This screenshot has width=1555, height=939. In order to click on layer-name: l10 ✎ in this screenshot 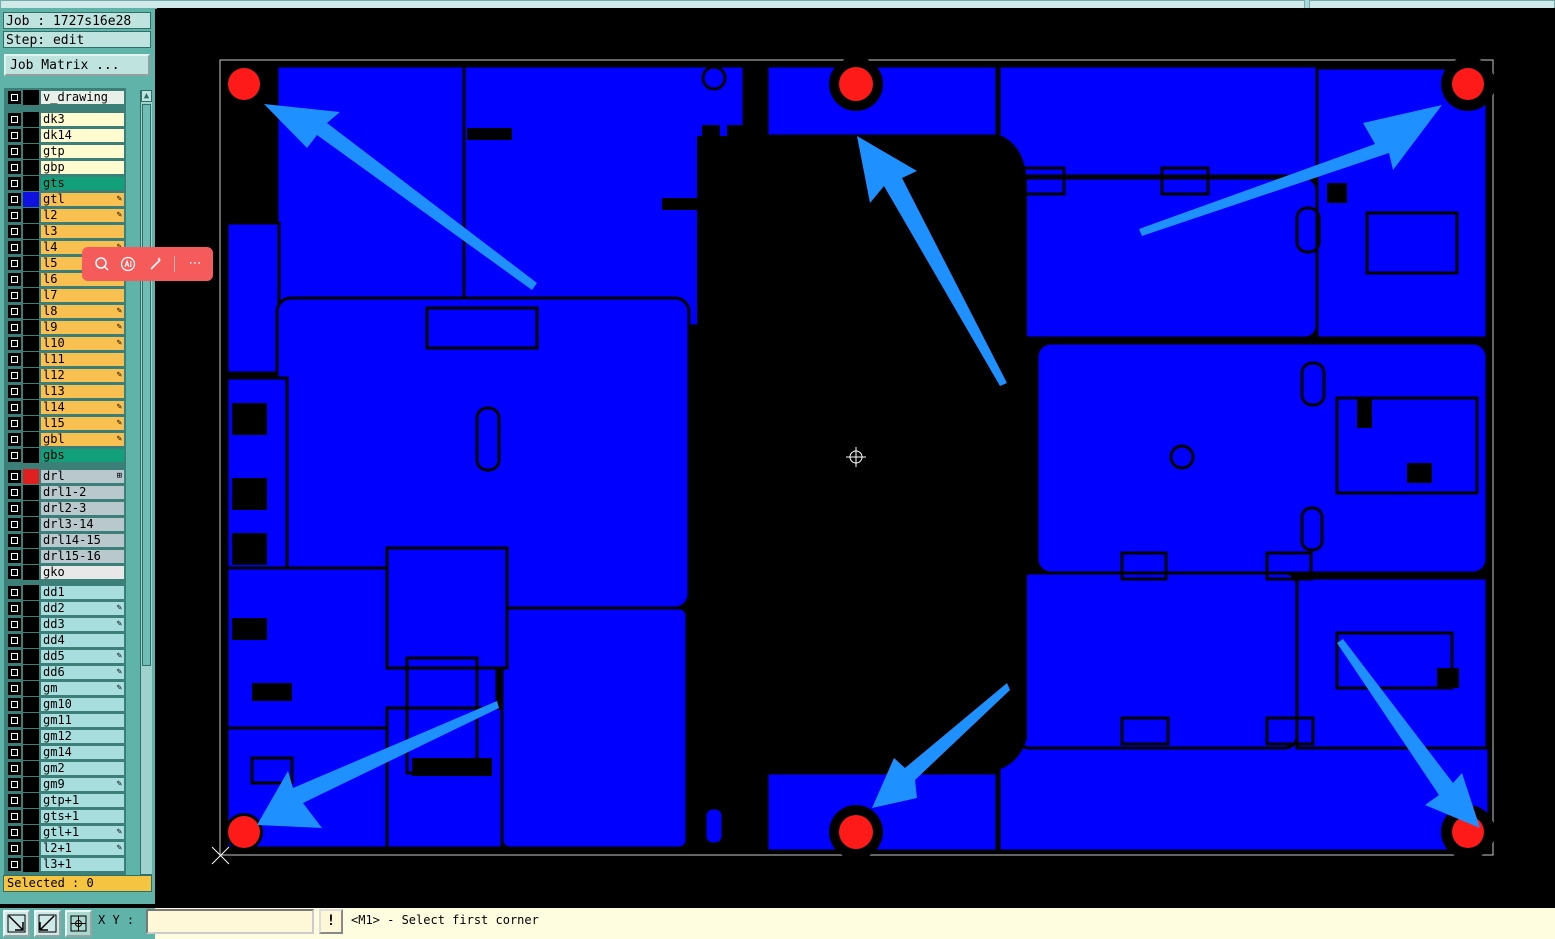, I will do `click(82, 343)`.